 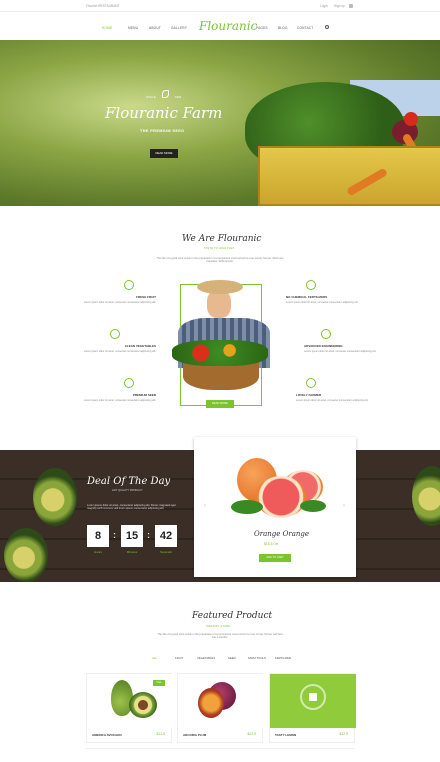 What do you see at coordinates (220, 6) in the screenshot?
I see `top-bar: Flourish RESTAURANT Login Sign up` at bounding box center [220, 6].